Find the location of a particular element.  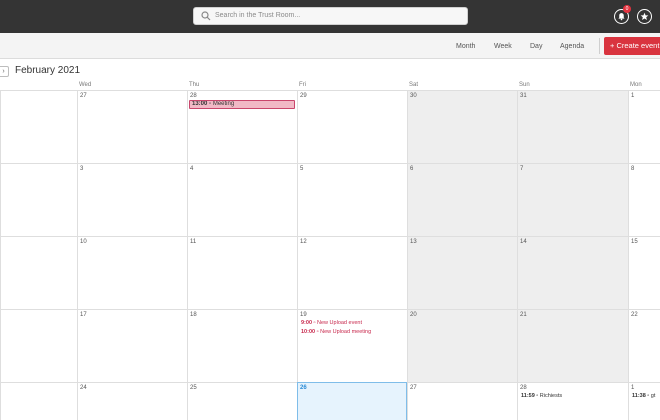

day-number: 21 is located at coordinates (523, 315).